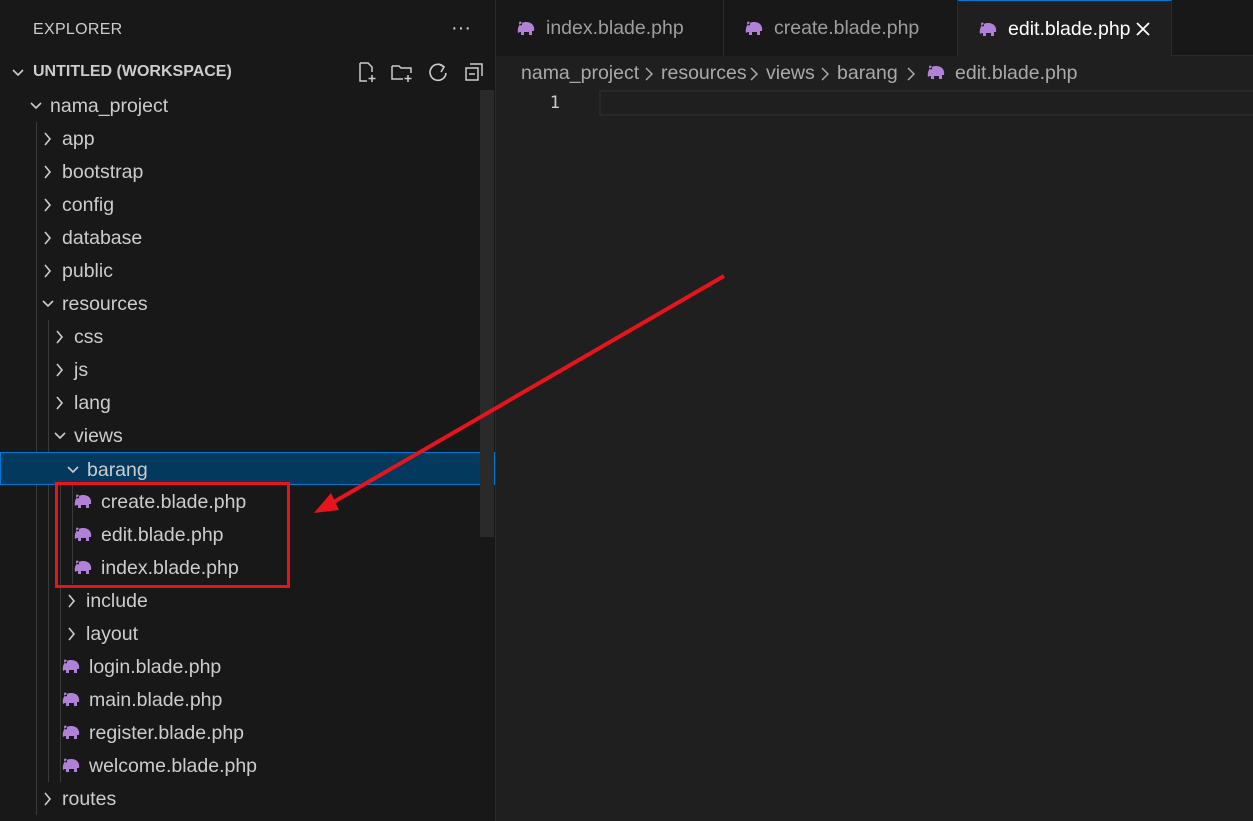 The image size is (1253, 821). I want to click on tab-edit-blade: edit.blade.php, so click(1065, 28).